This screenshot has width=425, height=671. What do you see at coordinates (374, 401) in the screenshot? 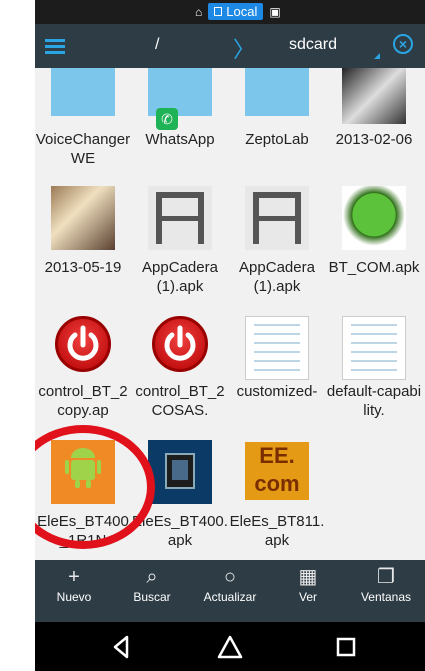
I see `file-name: default-capability.` at bounding box center [374, 401].